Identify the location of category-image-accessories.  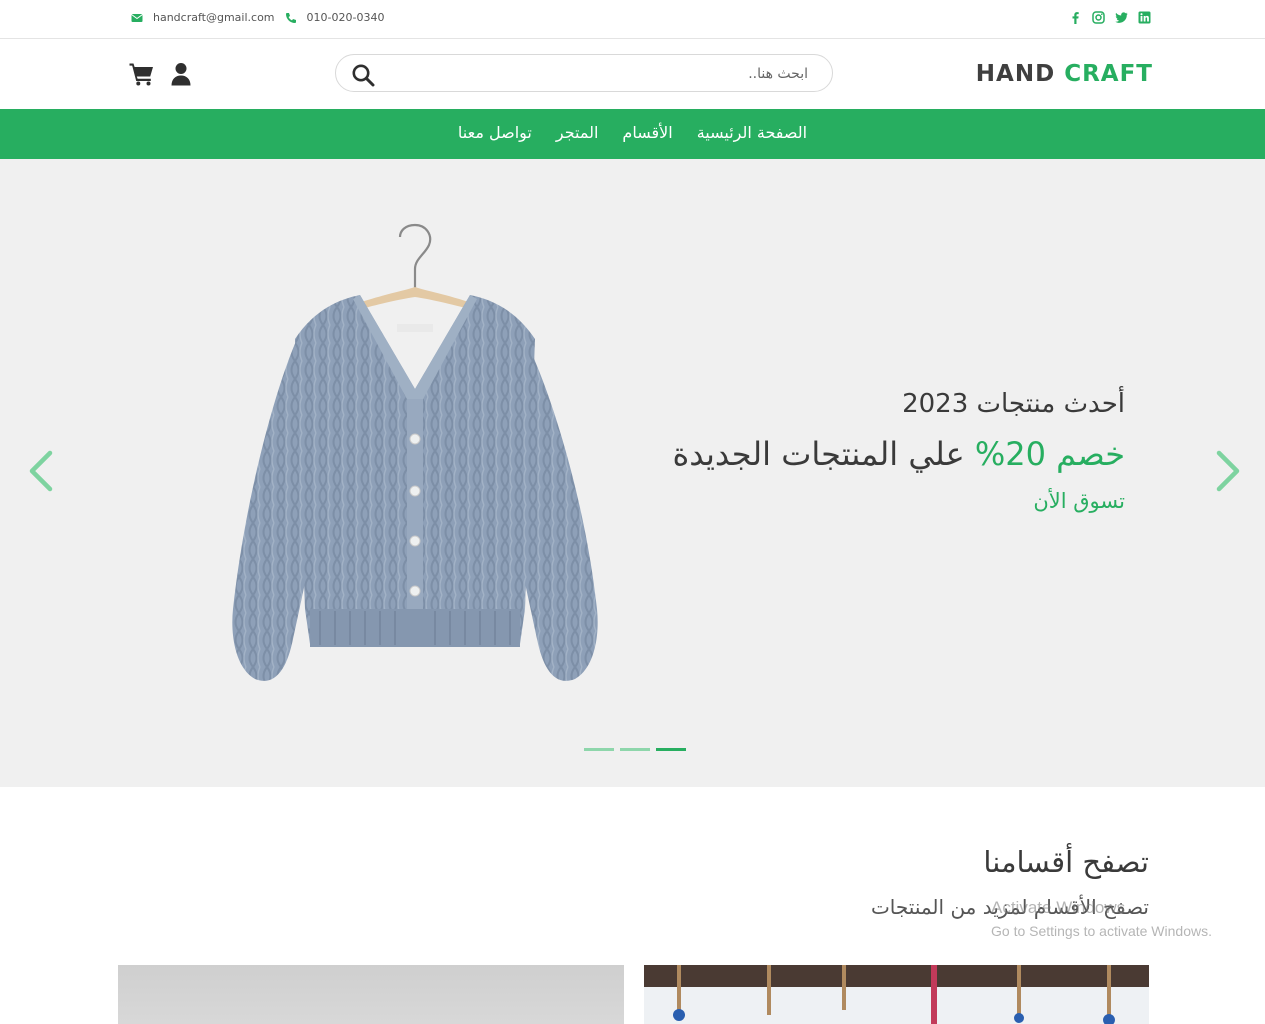
(896, 994).